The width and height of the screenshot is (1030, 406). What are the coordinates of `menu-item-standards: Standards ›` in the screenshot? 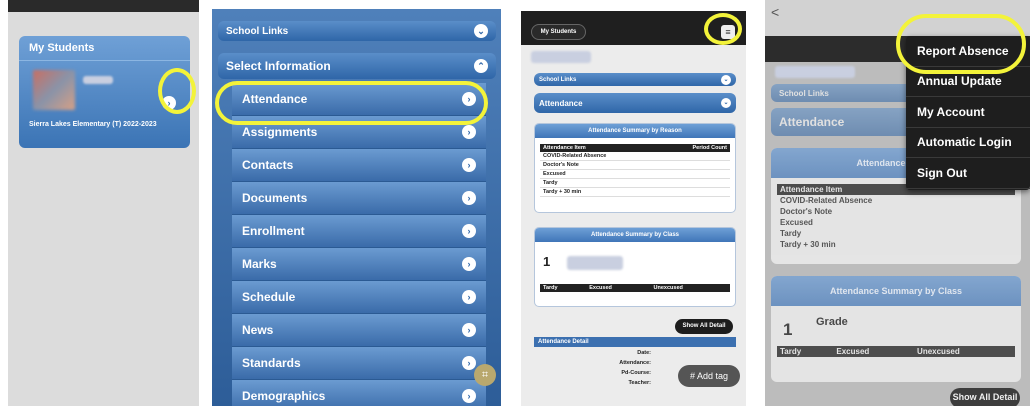 It's located at (359, 363).